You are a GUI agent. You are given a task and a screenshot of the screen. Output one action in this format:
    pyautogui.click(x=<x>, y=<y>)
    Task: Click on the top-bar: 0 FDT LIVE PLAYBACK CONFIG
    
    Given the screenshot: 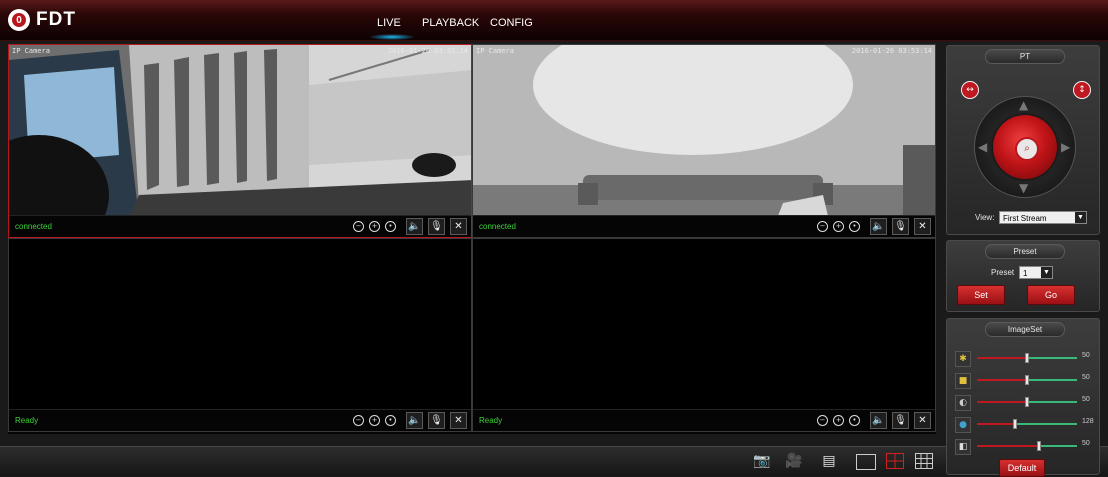 What is the action you would take?
    pyautogui.click(x=554, y=20)
    